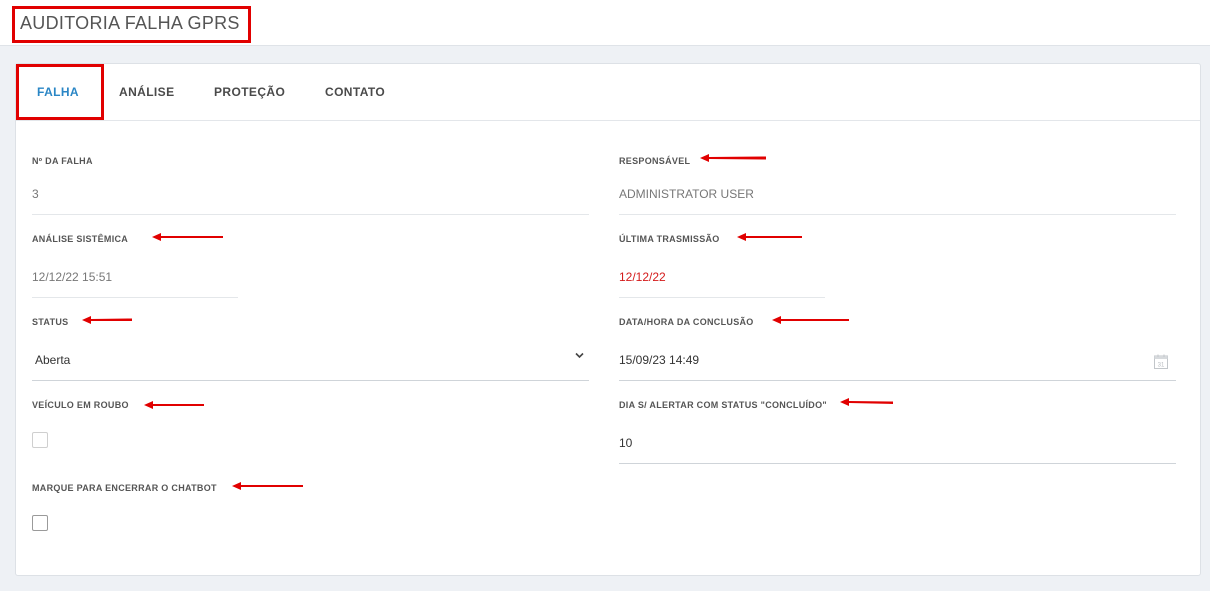  I want to click on analise-sistemica-value: 12/12/22 15:51, so click(72, 277).